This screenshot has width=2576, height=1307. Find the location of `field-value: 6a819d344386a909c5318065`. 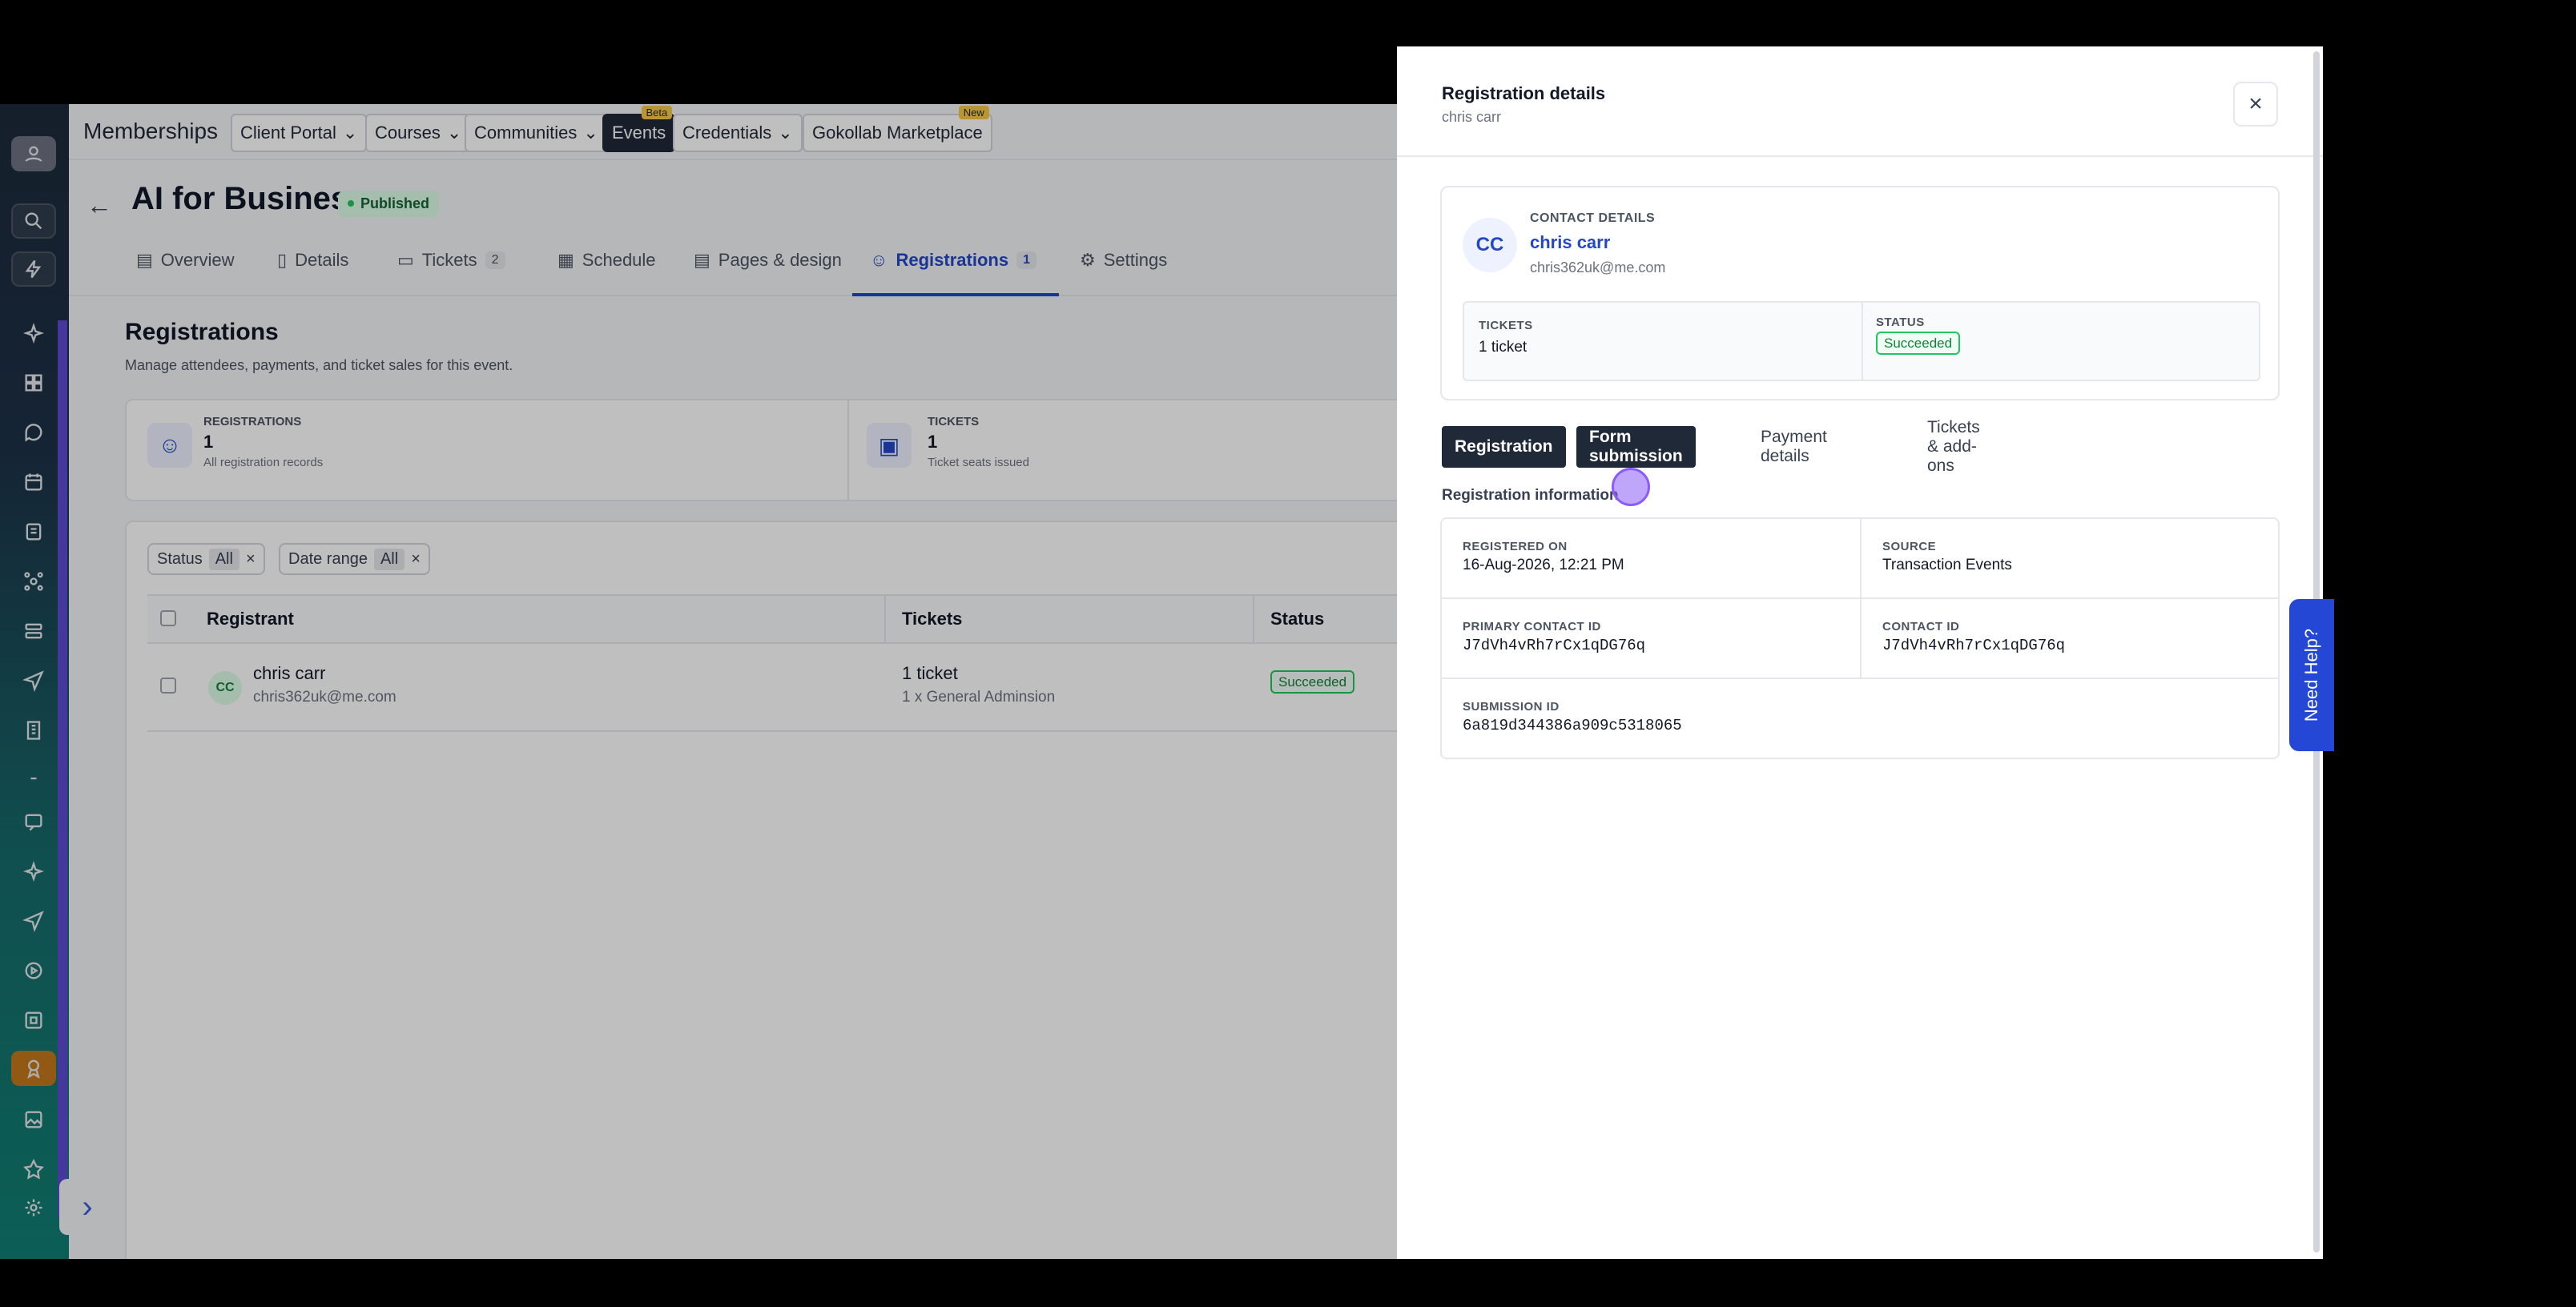

field-value: 6a819d344386a909c5318065 is located at coordinates (1572, 725).